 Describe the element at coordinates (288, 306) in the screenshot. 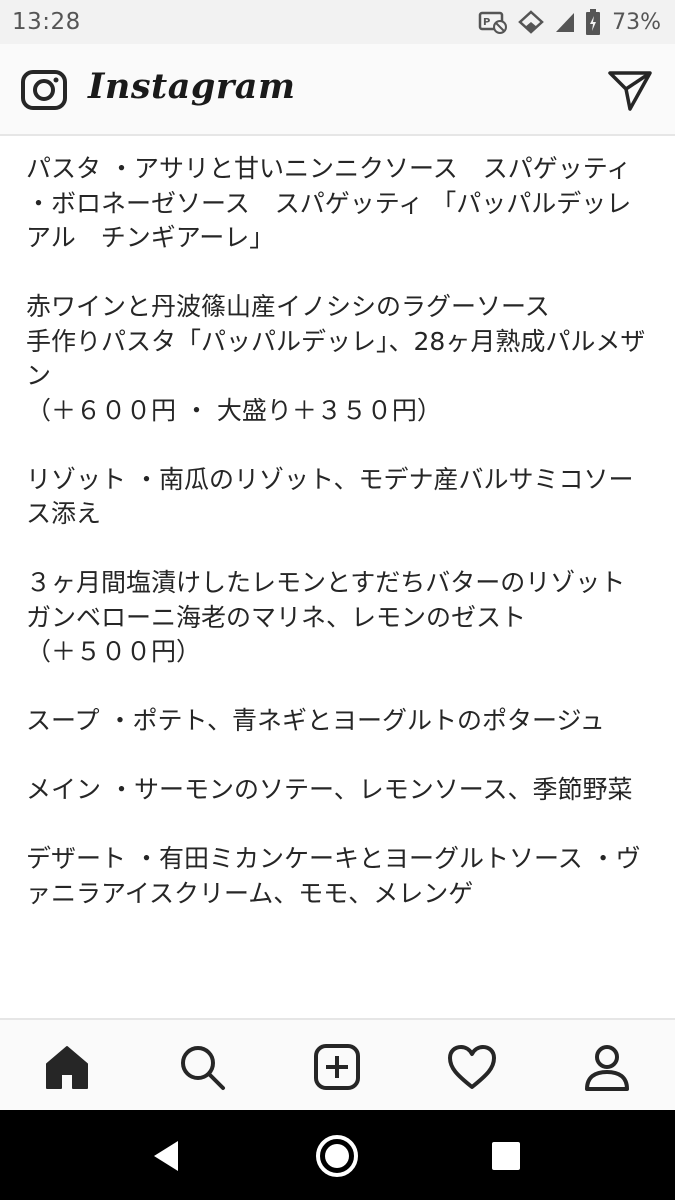

I see `caption-line: 赤ワインと丹波篠山産イノシシのラグーソース` at that location.